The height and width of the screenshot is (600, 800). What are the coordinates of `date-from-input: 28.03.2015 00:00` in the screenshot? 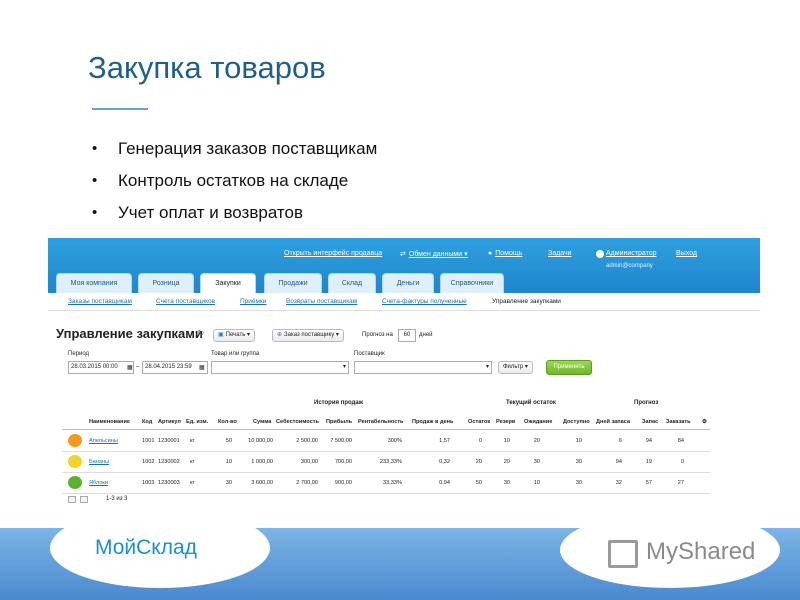 It's located at (101, 367).